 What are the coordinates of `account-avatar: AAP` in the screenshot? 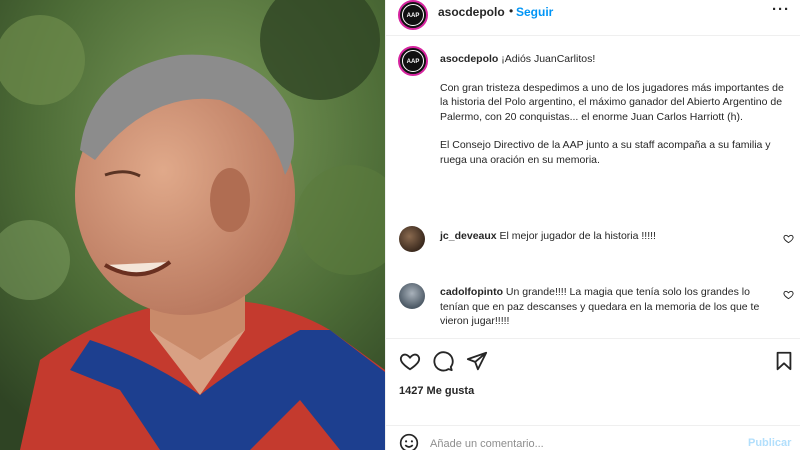 It's located at (413, 15).